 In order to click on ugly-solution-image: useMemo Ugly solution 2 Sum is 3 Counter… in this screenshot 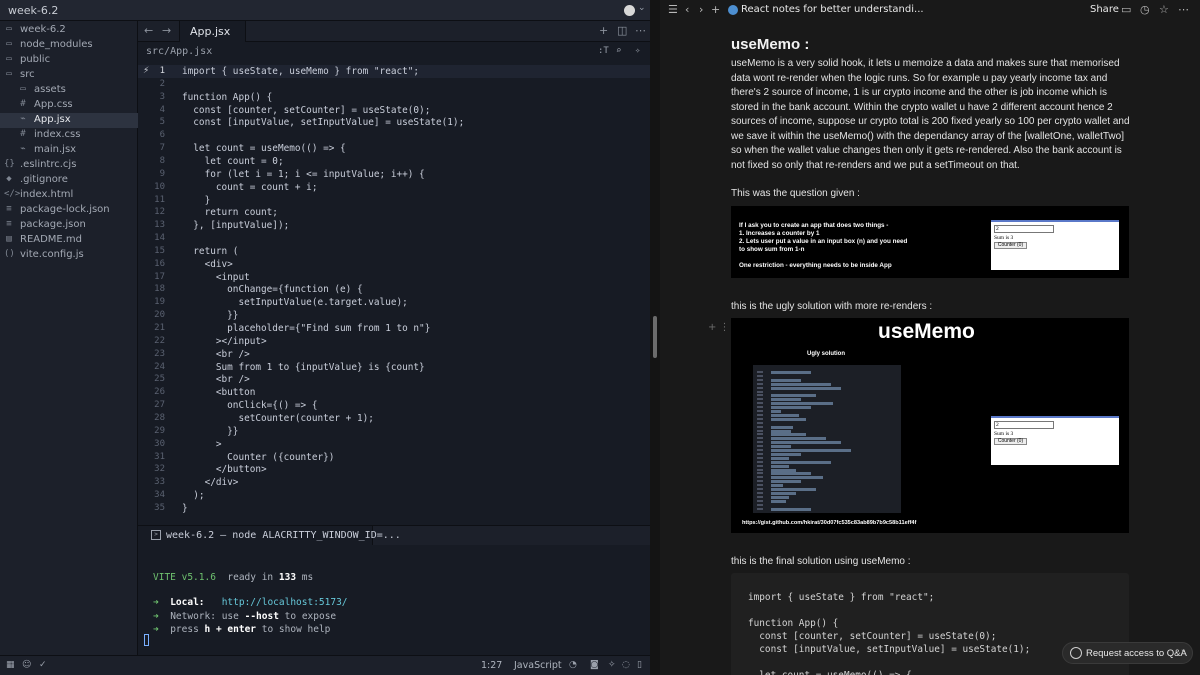, I will do `click(930, 425)`.